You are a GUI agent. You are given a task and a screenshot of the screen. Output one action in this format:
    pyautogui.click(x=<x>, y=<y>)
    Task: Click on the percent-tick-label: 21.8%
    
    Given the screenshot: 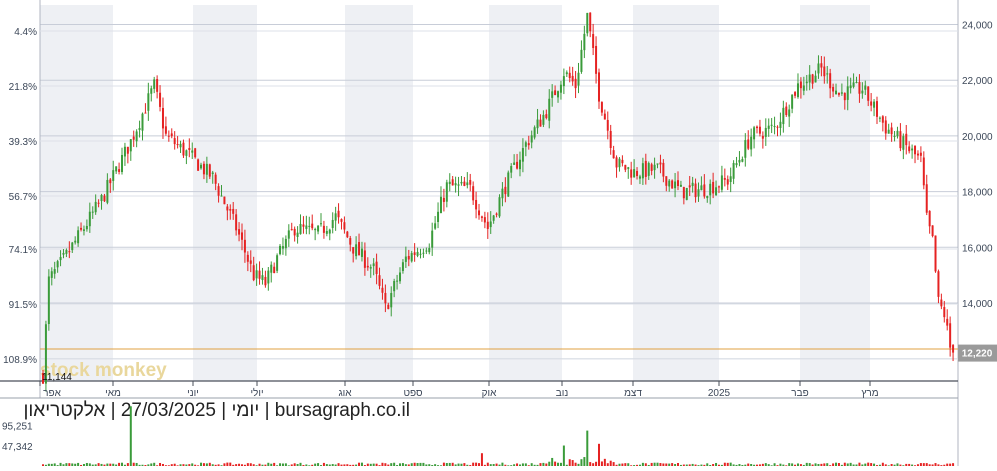 What is the action you would take?
    pyautogui.click(x=23, y=87)
    